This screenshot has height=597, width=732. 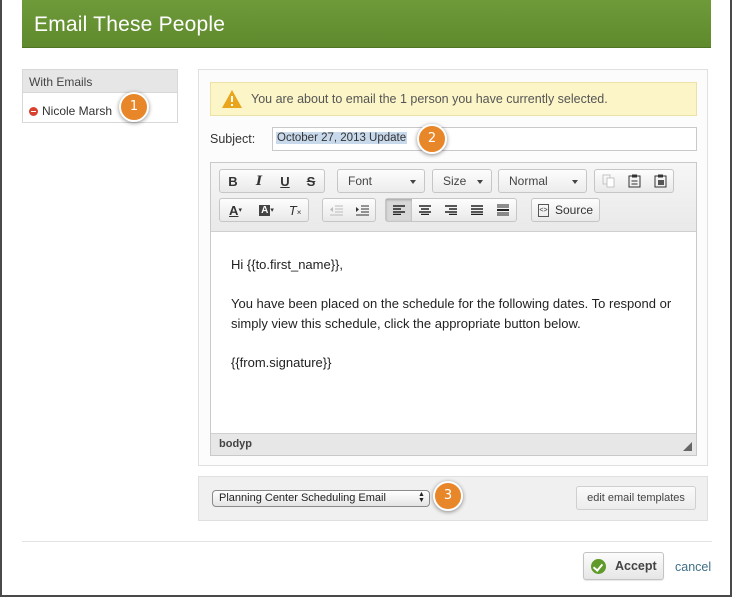 I want to click on background-color-label: A, so click(x=265, y=210).